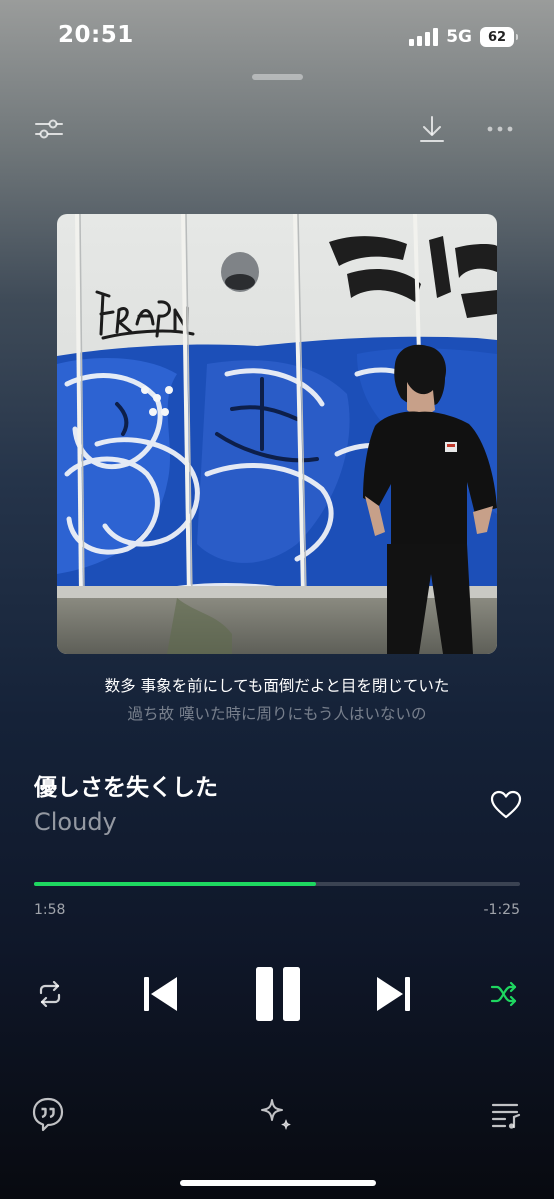 Image resolution: width=554 pixels, height=1199 pixels. What do you see at coordinates (506, 1114) in the screenshot?
I see `queue-icon` at bounding box center [506, 1114].